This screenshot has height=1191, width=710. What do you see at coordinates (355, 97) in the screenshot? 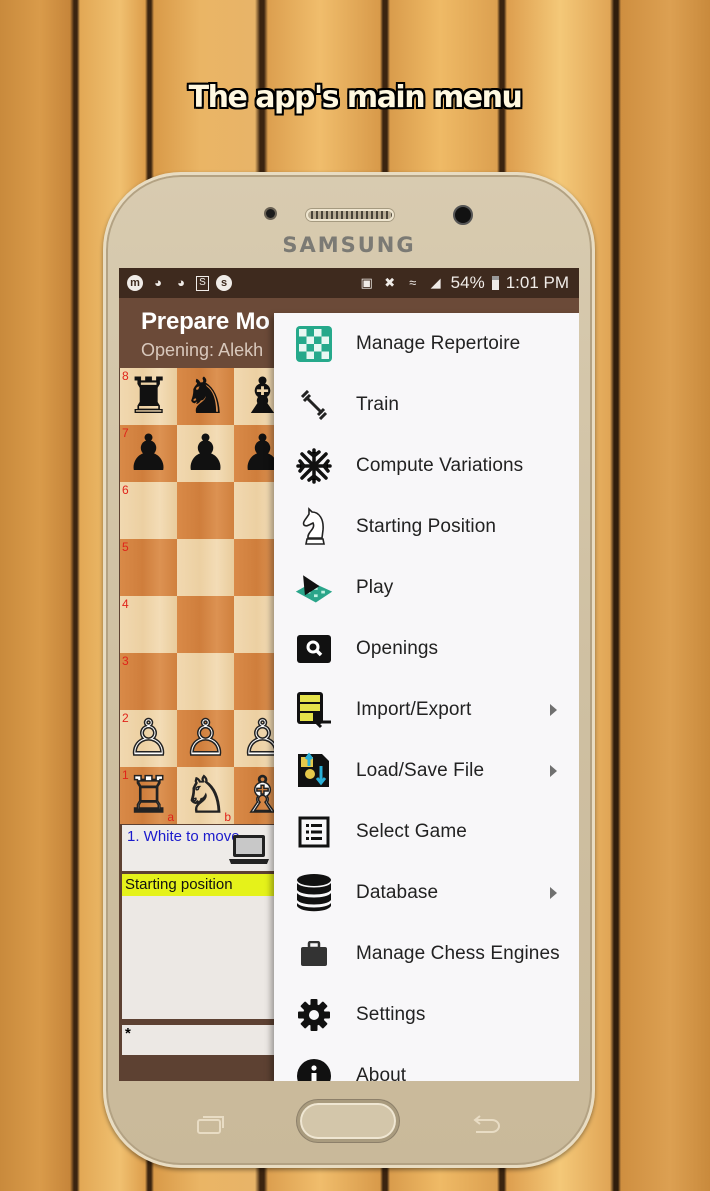
I see `caption-title: The app's main menu` at bounding box center [355, 97].